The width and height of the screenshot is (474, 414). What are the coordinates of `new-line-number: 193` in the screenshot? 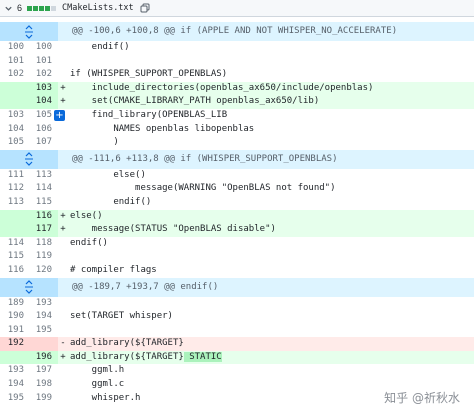 It's located at (44, 304).